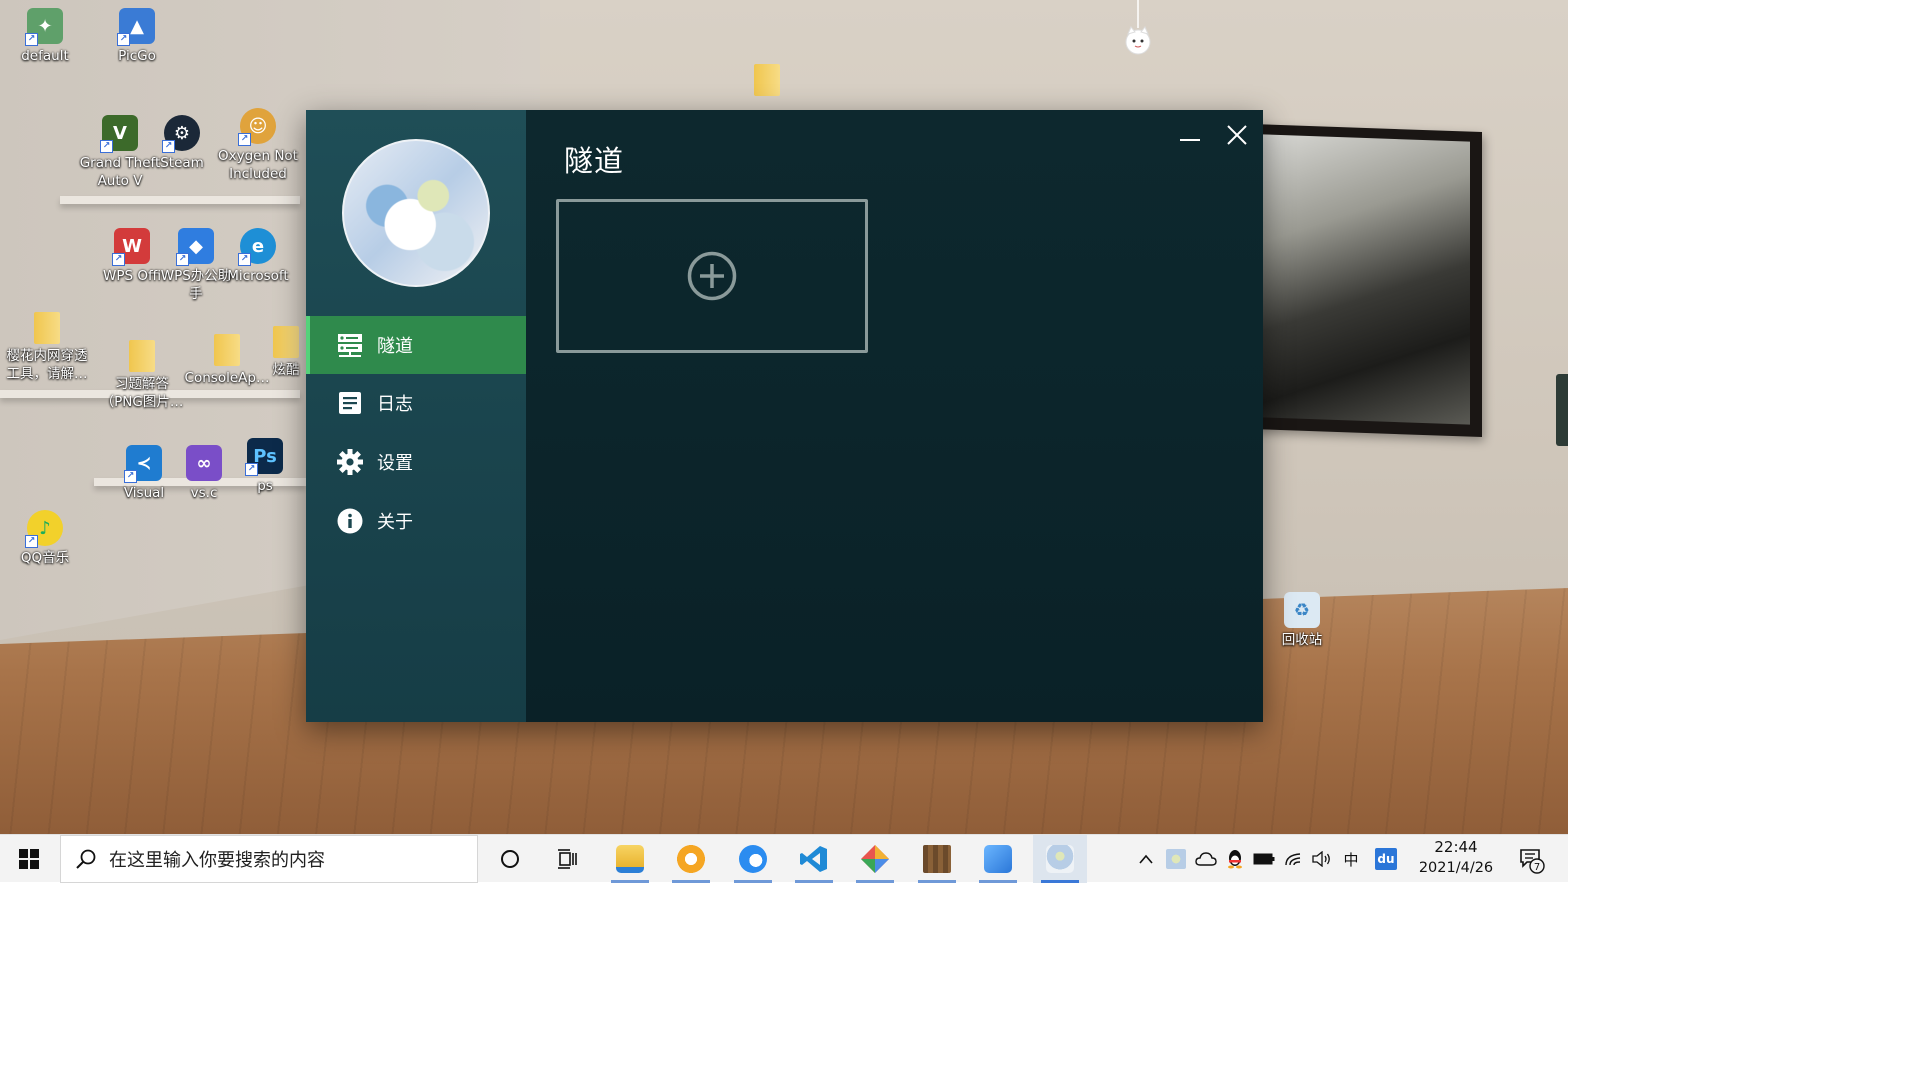 This screenshot has width=1920, height=1080. I want to click on action-center-button: 7, so click(1530, 859).